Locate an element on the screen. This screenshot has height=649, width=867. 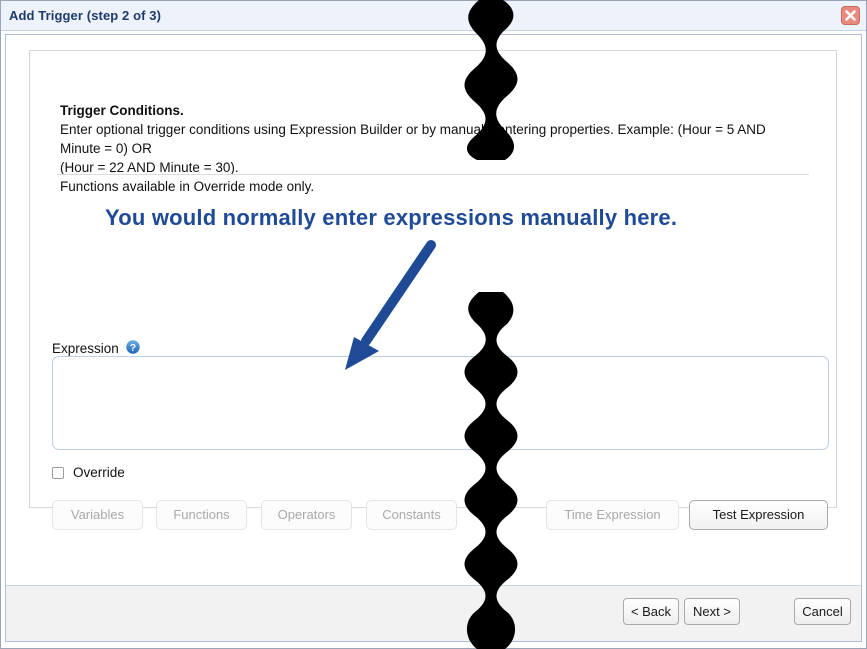
cancel-button: Cancel is located at coordinates (822, 611).